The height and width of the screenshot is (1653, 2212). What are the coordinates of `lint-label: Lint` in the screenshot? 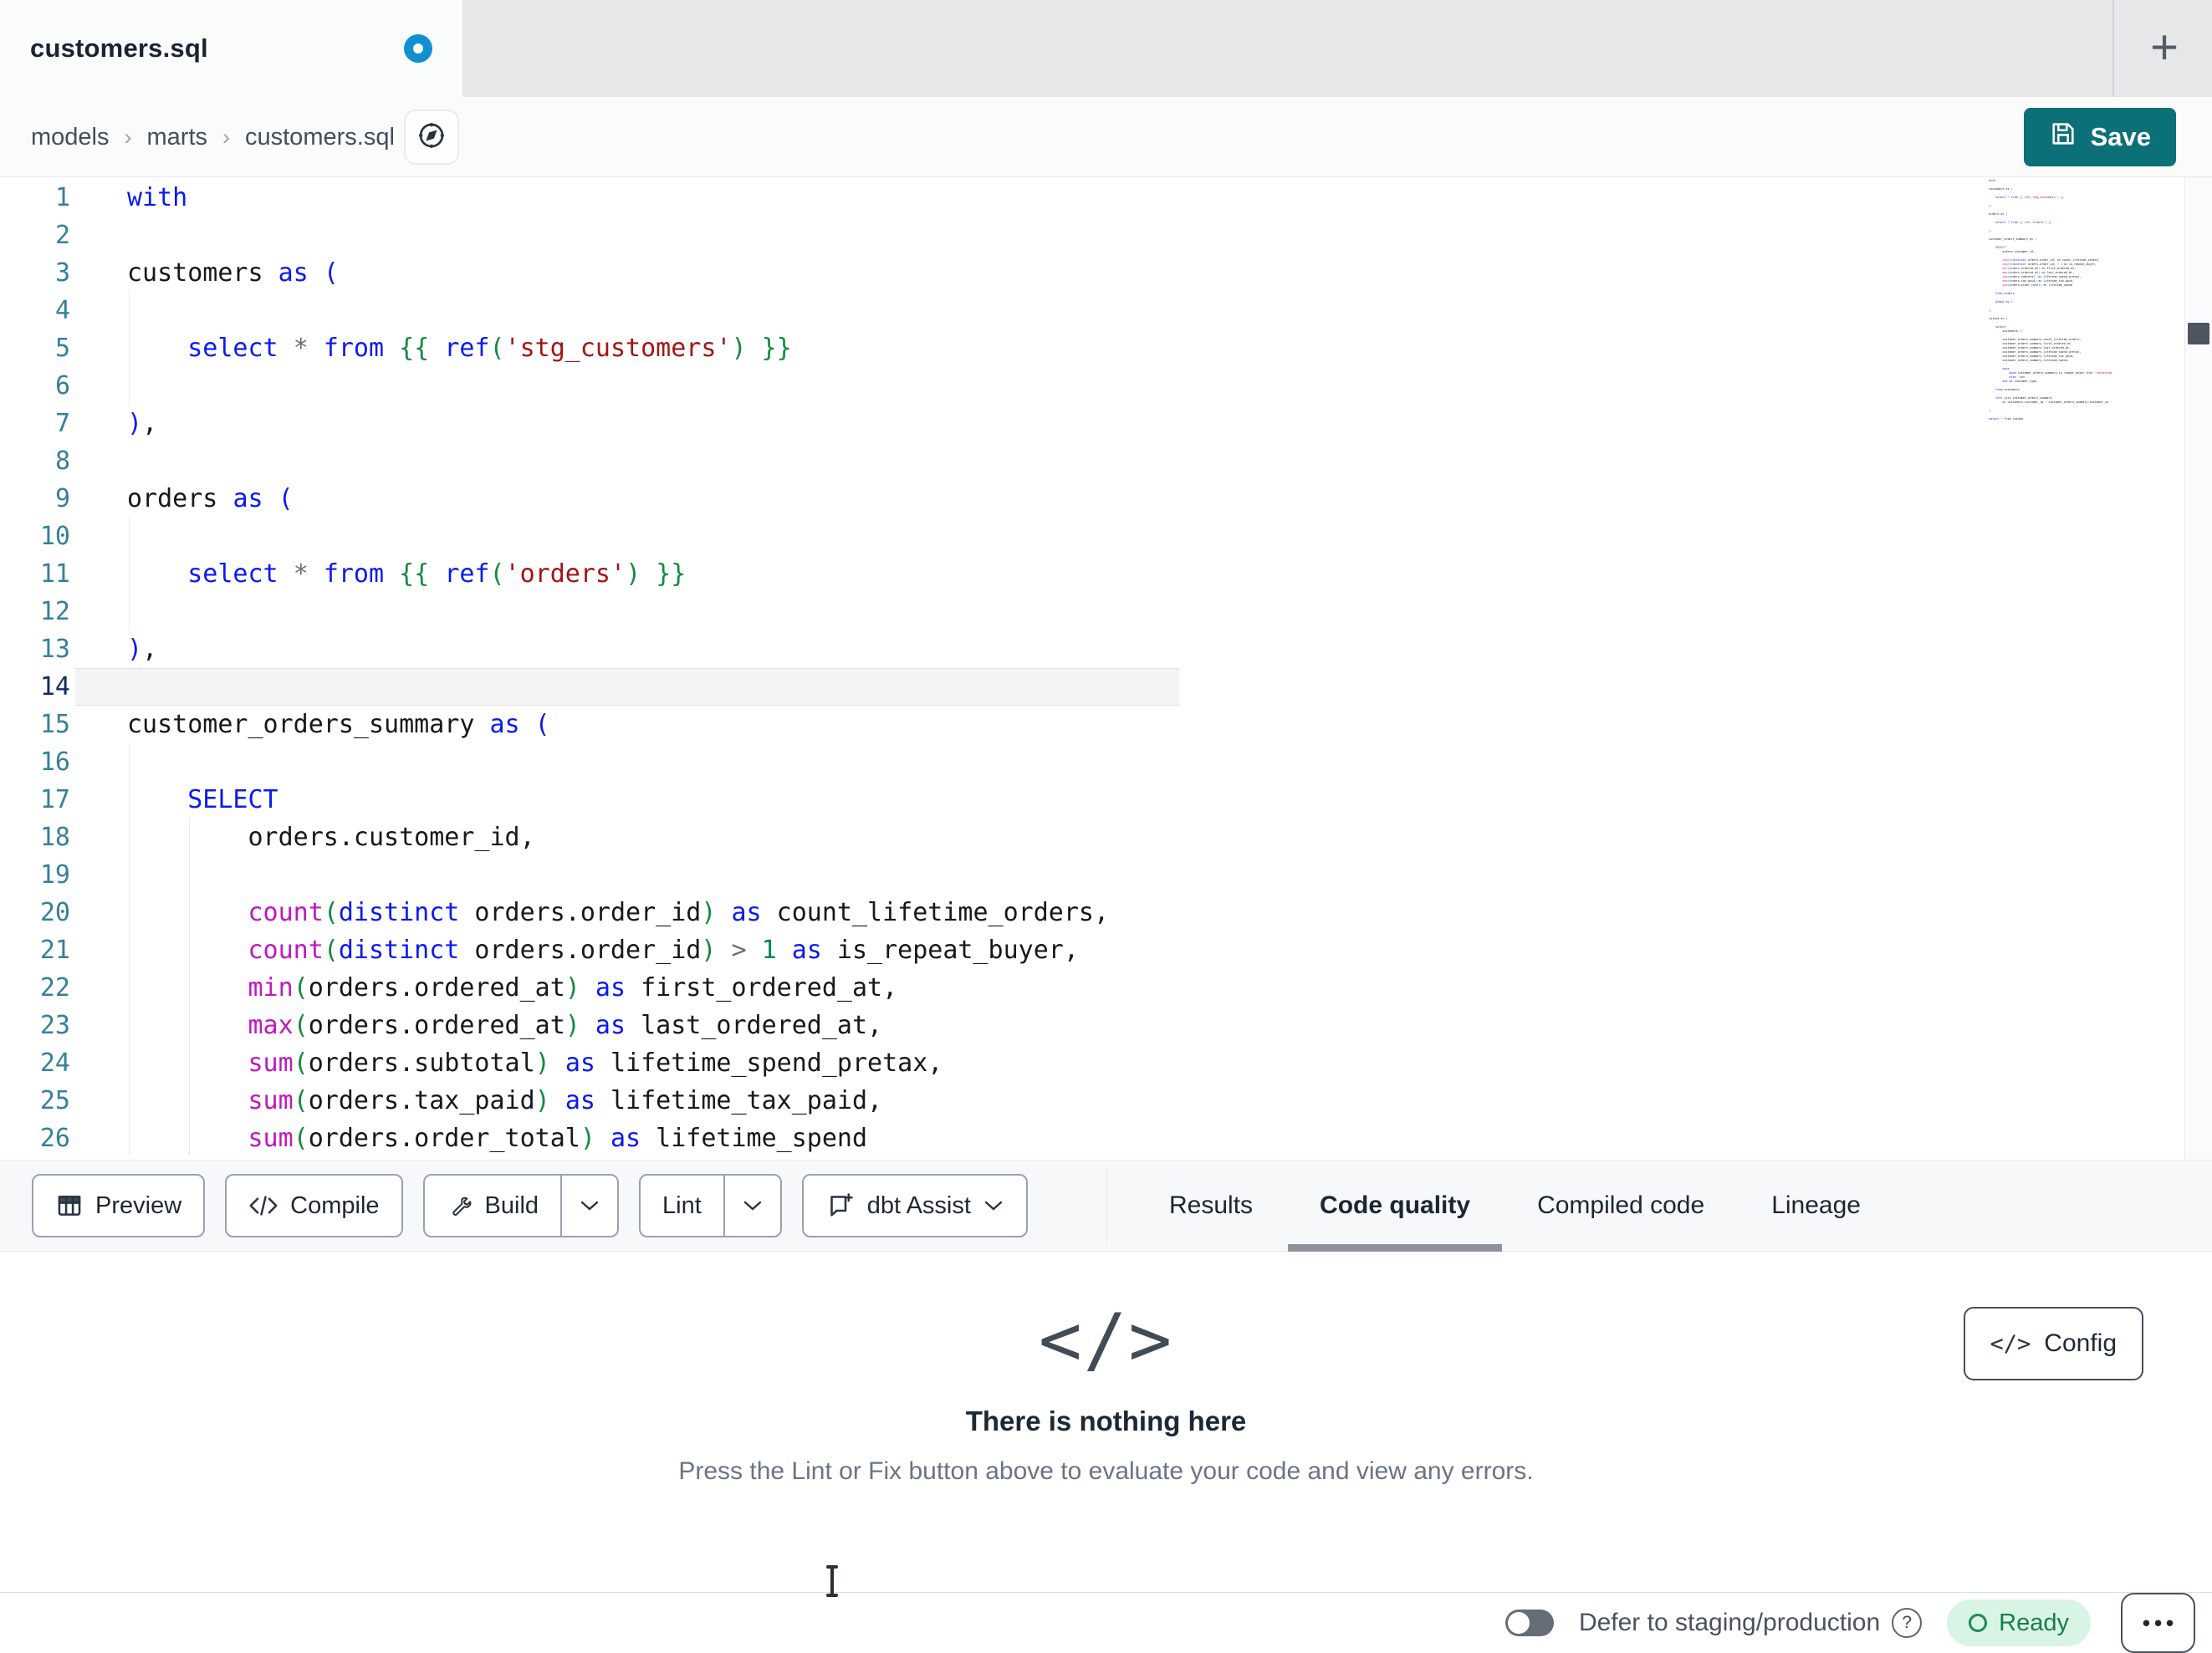 It's located at (682, 1205).